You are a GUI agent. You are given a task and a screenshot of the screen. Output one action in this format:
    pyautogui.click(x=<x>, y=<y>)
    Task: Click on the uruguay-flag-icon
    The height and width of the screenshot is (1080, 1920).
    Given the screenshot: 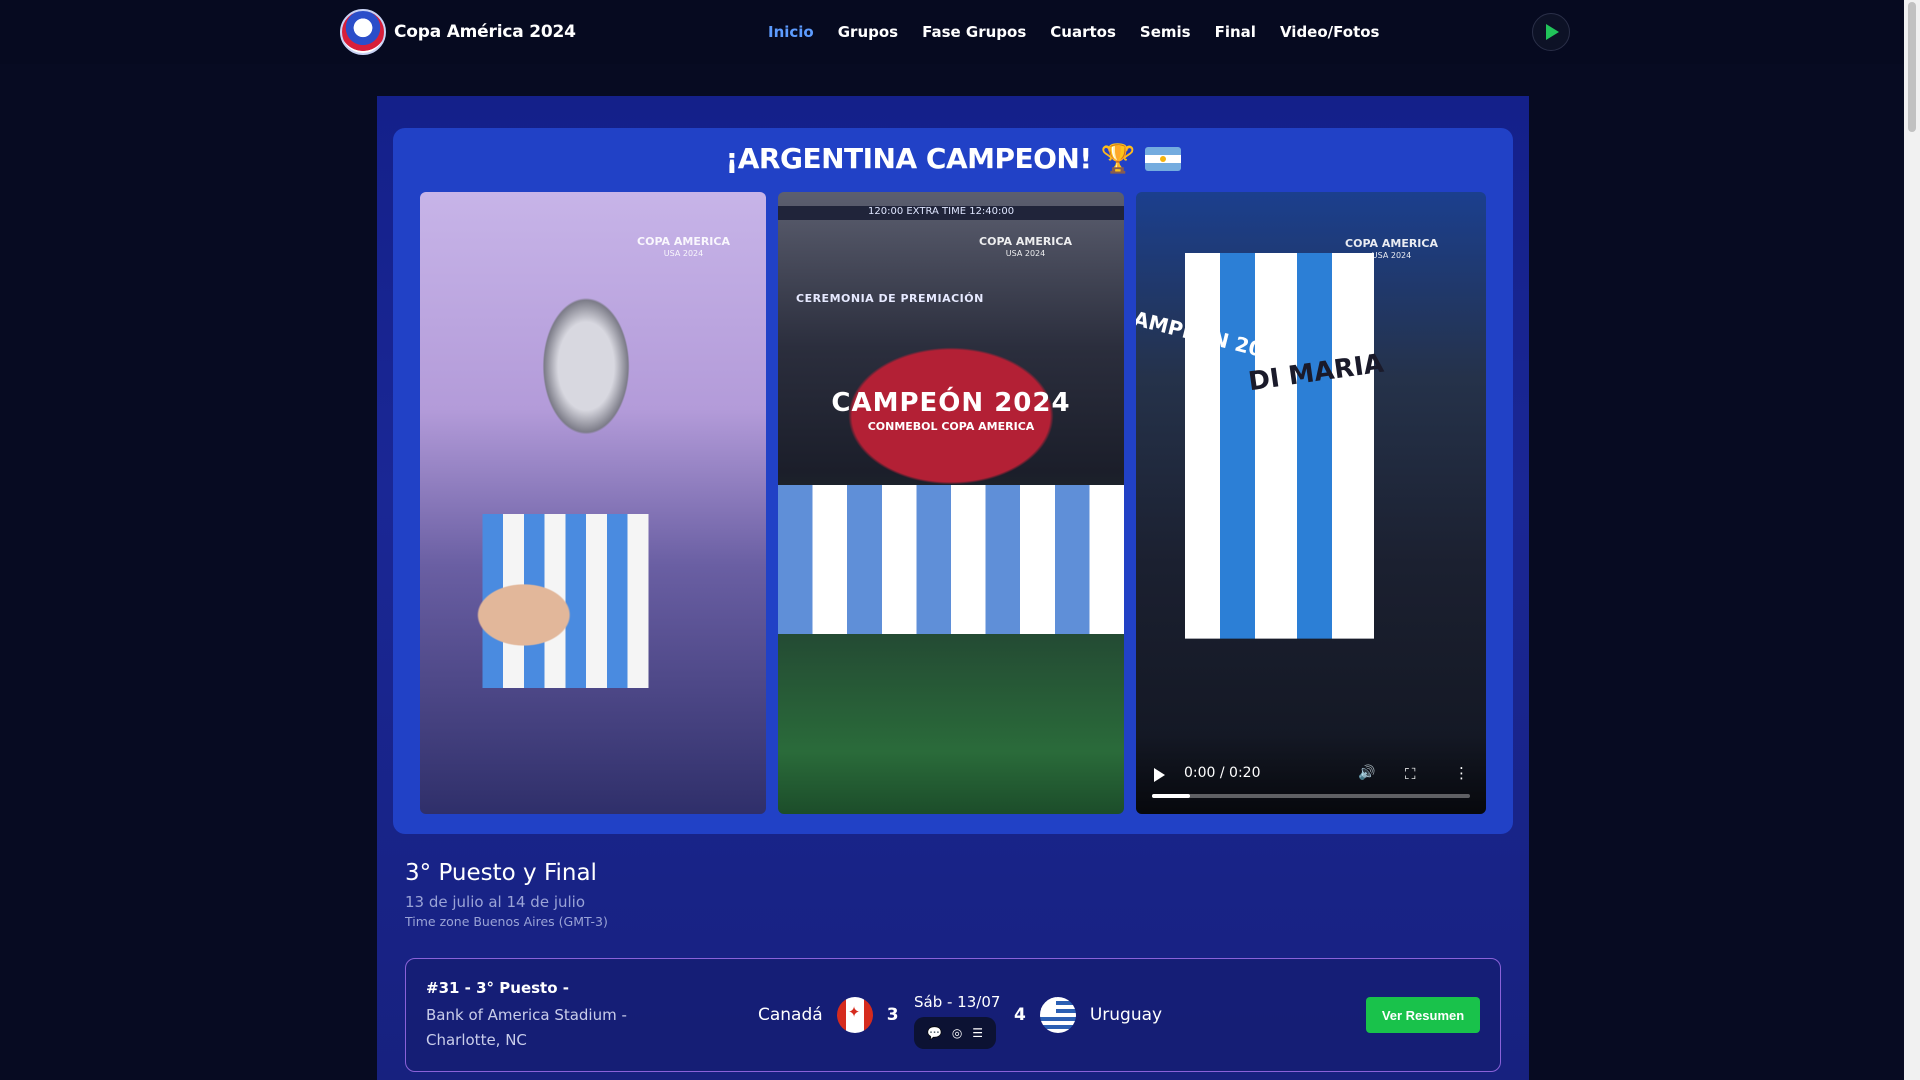 What is the action you would take?
    pyautogui.click(x=1057, y=1015)
    